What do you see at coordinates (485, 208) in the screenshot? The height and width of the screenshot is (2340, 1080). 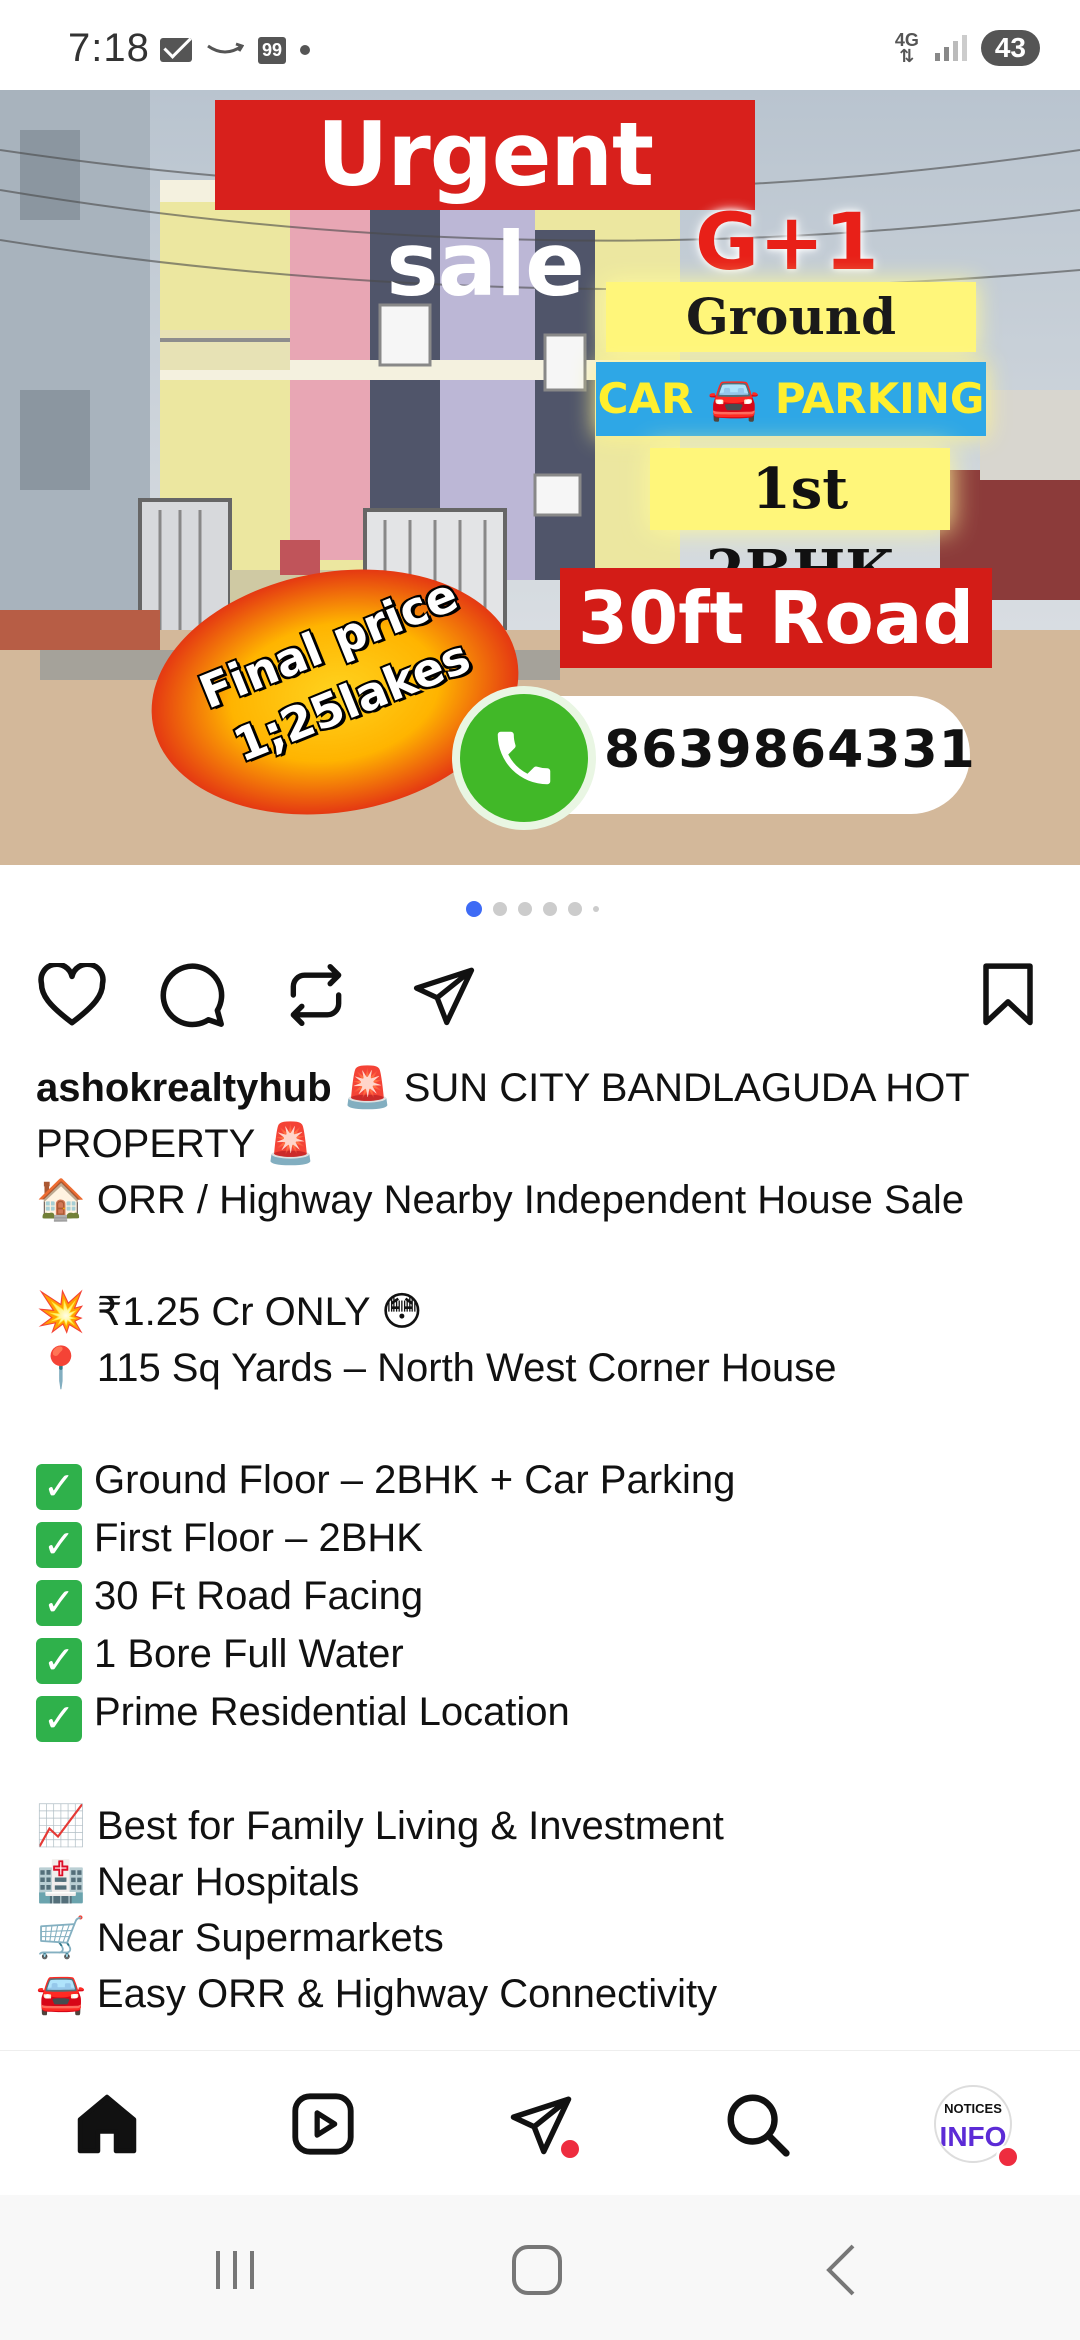 I see `headline-banner: Urgent sale` at bounding box center [485, 208].